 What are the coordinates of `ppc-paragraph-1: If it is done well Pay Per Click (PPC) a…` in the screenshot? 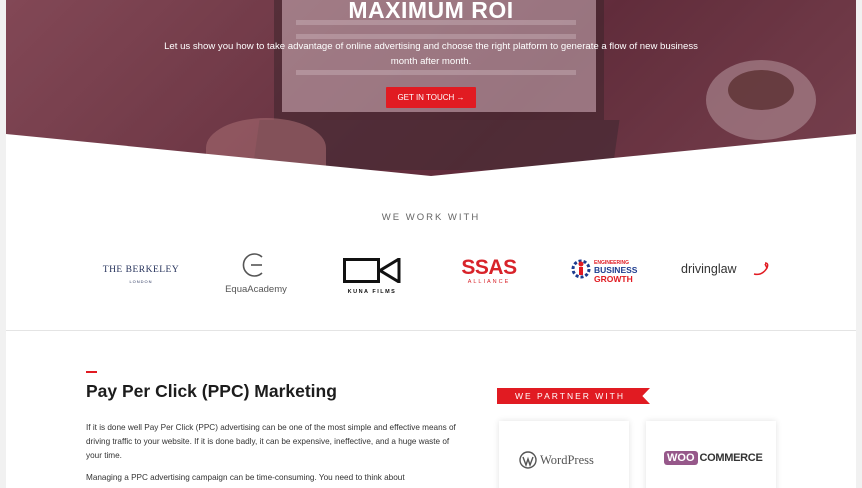 It's located at (271, 441).